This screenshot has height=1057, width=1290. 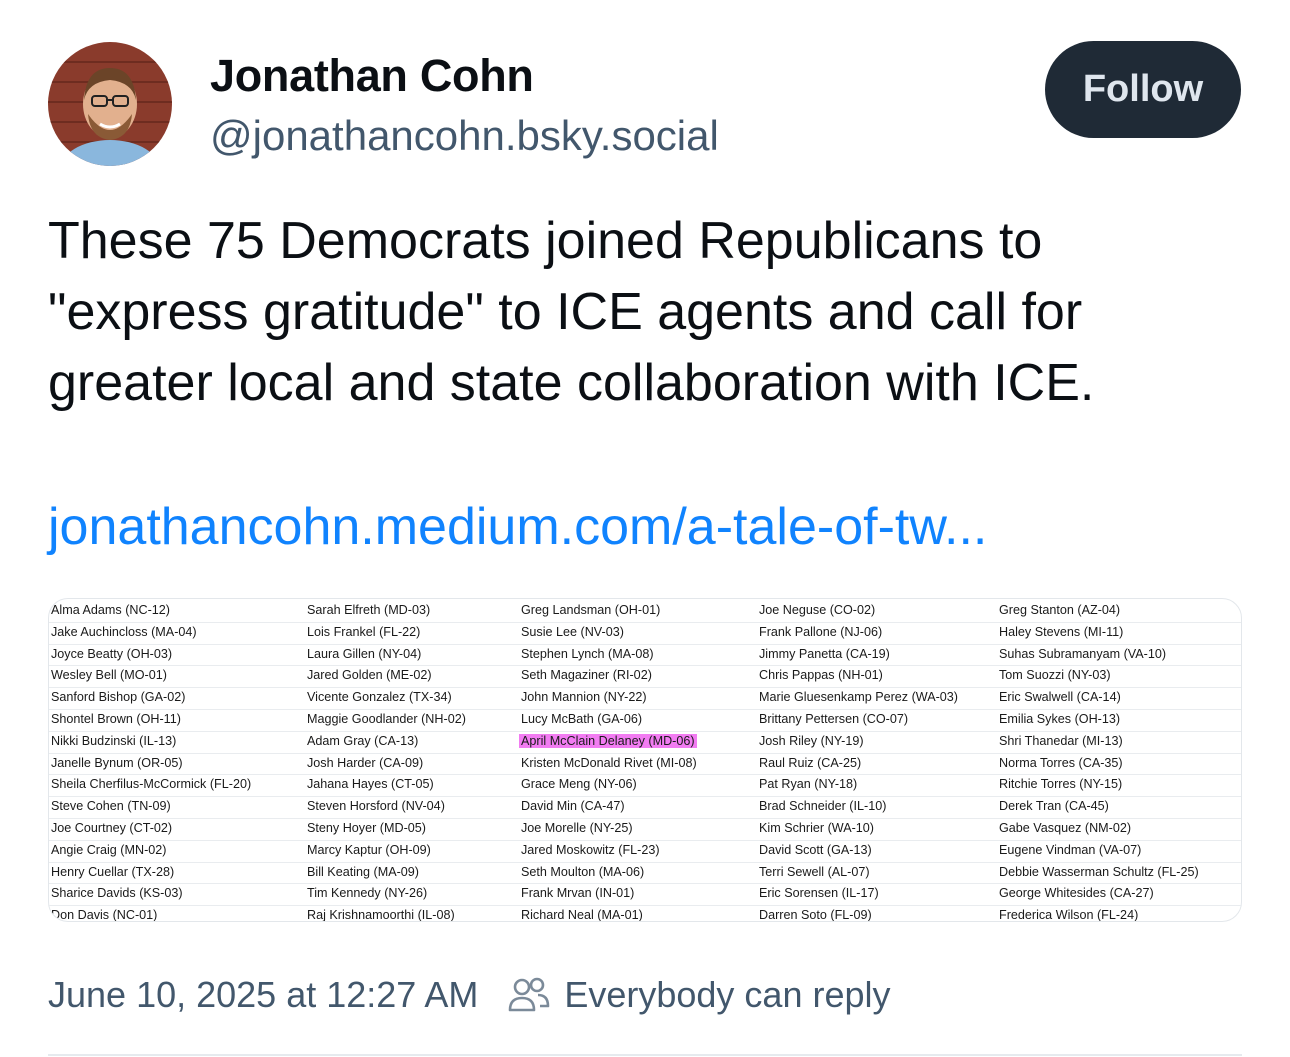 What do you see at coordinates (810, 762) in the screenshot?
I see `table-cell: Raul Ruiz (CA-25)` at bounding box center [810, 762].